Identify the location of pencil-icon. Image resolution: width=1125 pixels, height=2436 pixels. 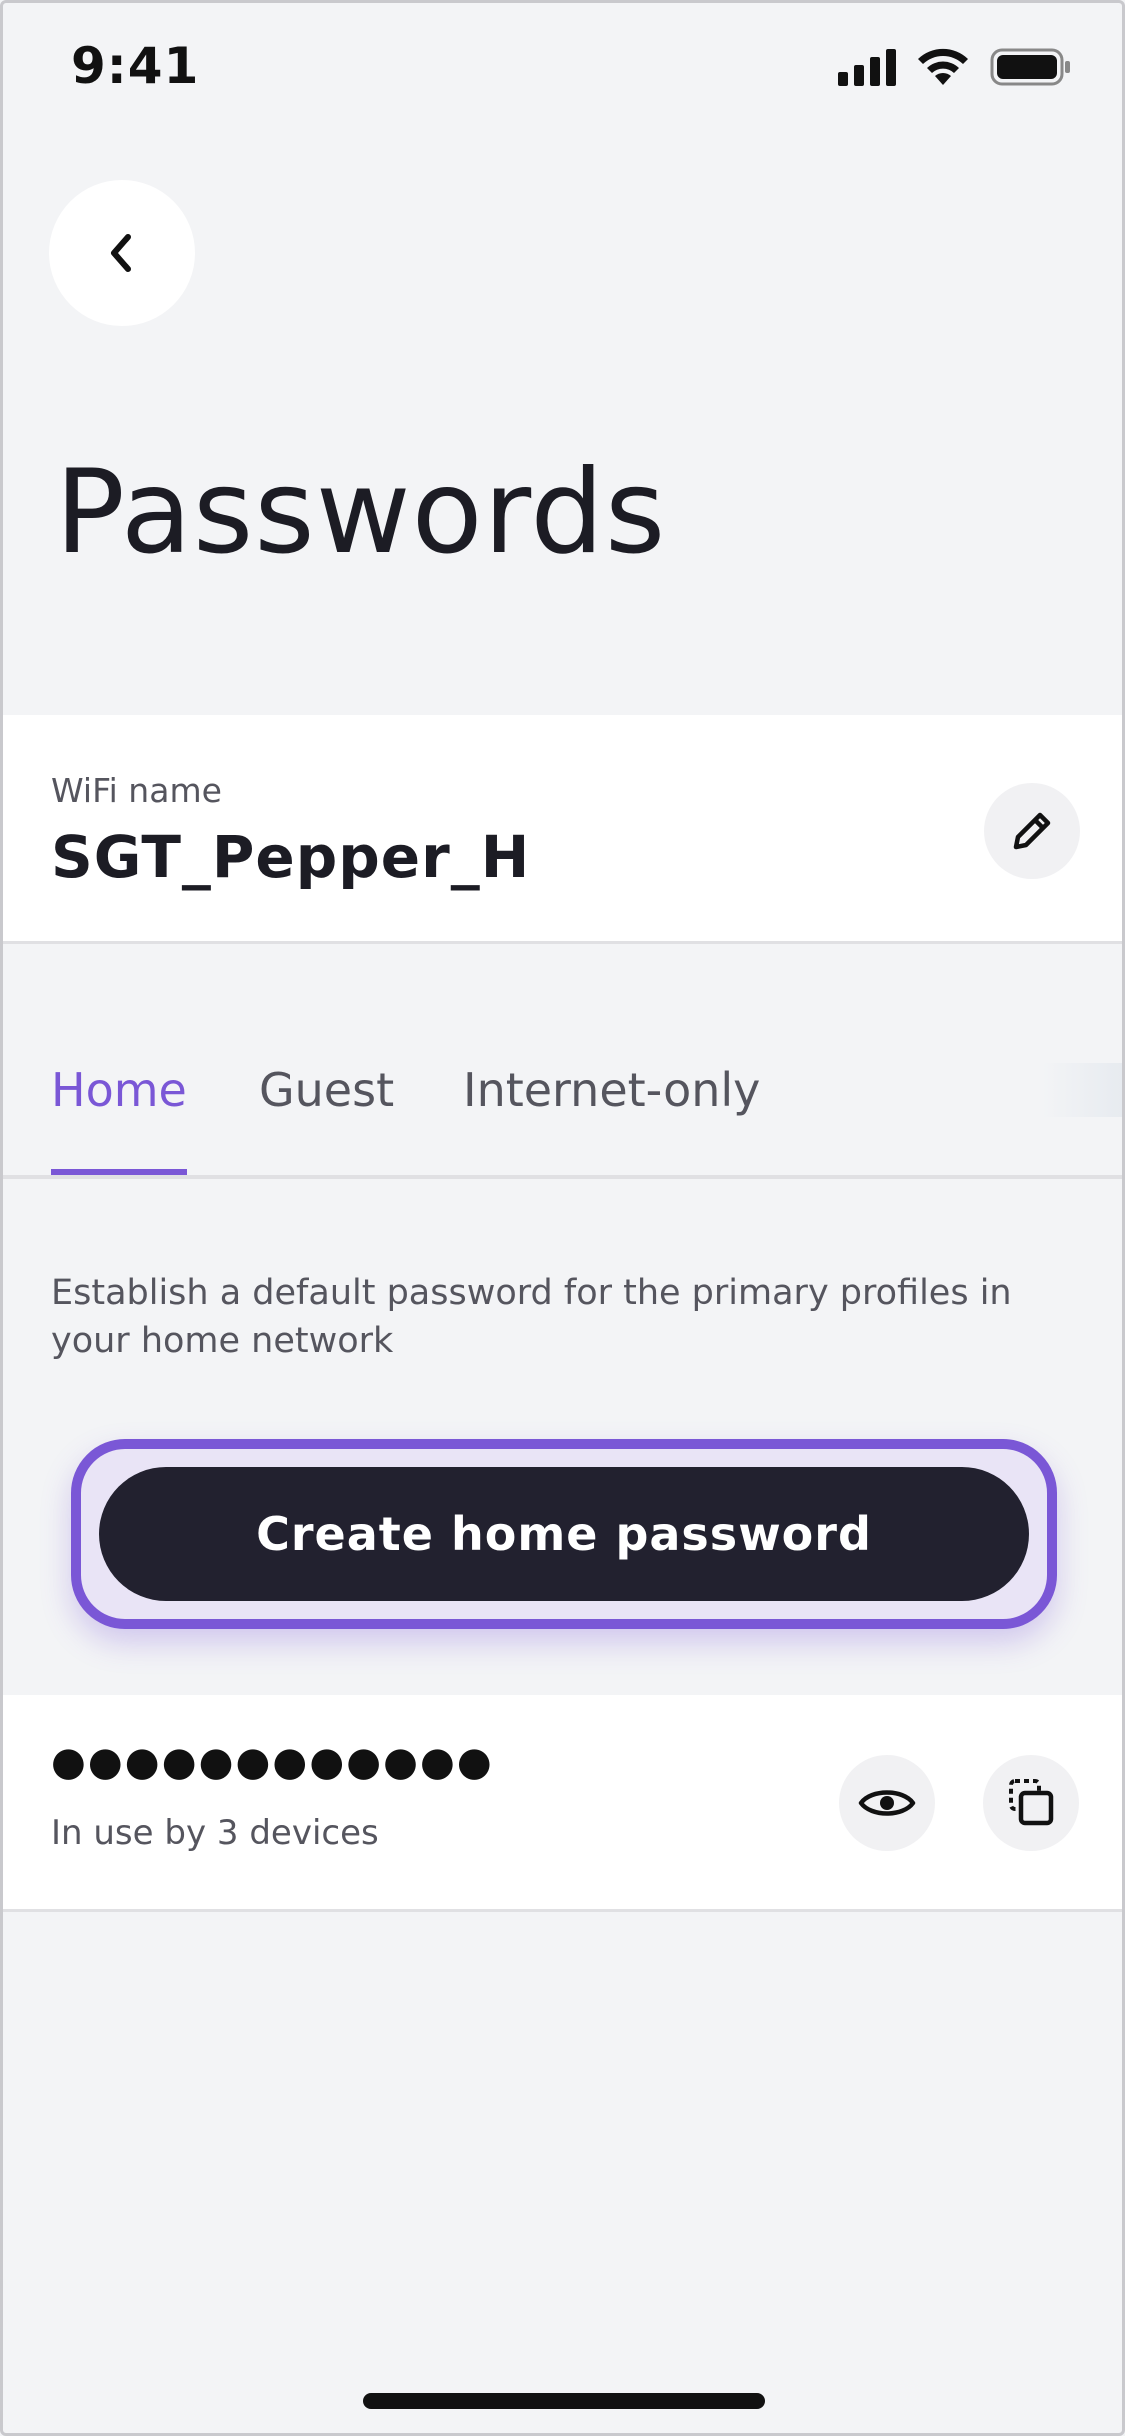
(1032, 831).